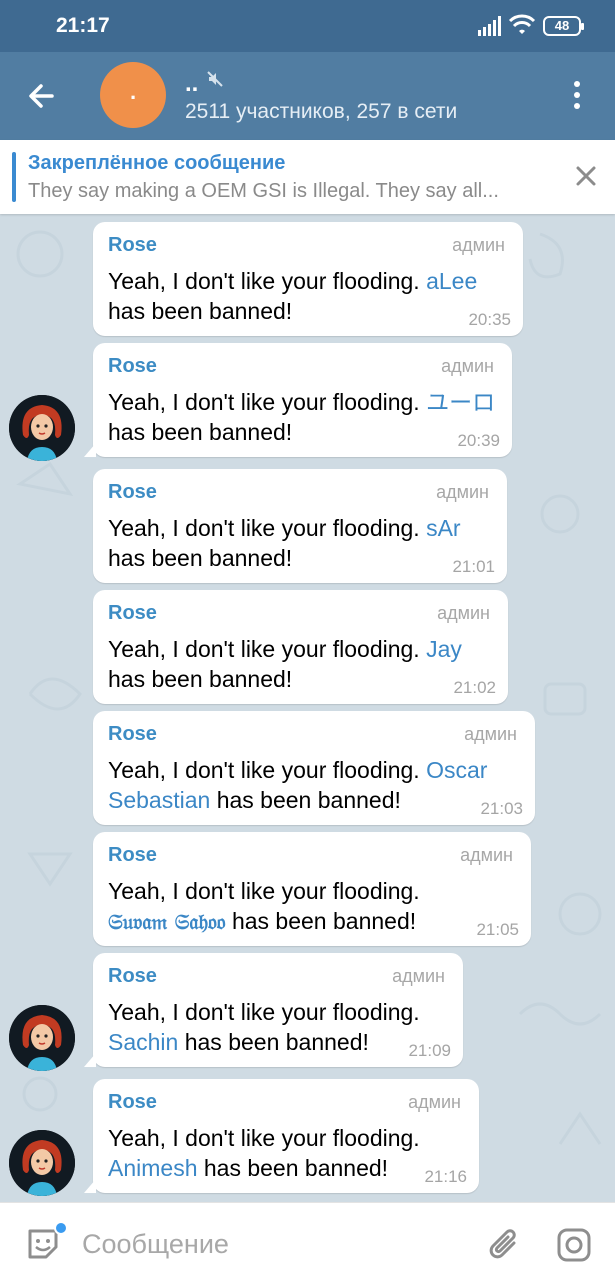  I want to click on message-time: 20:35, so click(489, 319).